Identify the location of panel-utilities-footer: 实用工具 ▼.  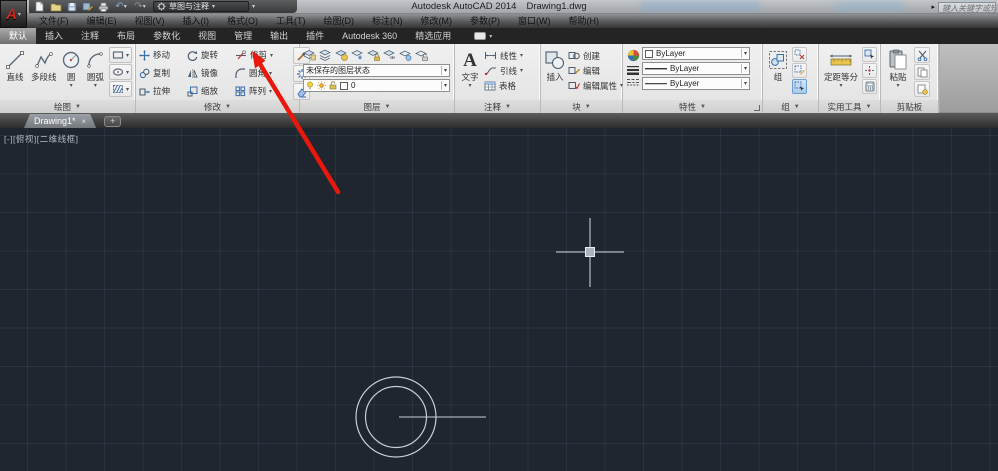
(849, 106).